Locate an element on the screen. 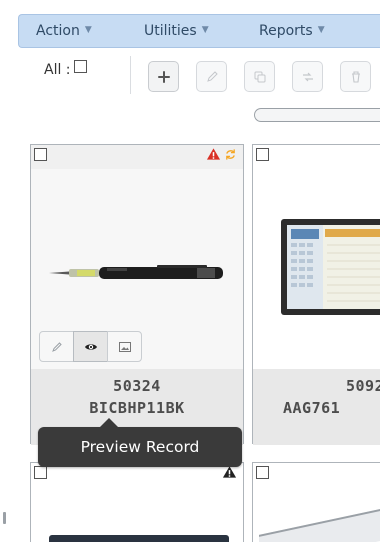 Image resolution: width=380 pixels, height=542 pixels. record-label: 5092 AAG761 is located at coordinates (316, 407).